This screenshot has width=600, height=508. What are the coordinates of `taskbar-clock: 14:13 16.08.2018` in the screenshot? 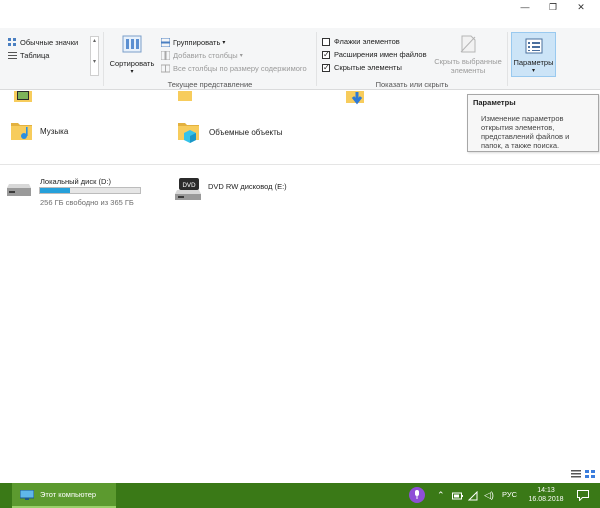 It's located at (546, 495).